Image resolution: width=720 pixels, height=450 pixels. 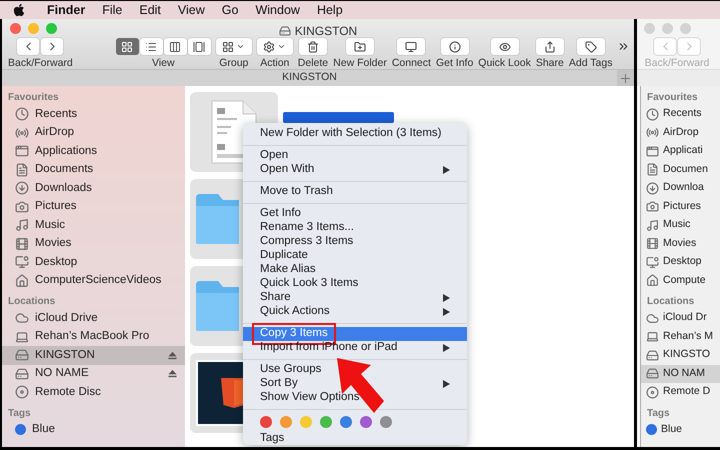 I want to click on menu-bar-item: File, so click(x=112, y=10).